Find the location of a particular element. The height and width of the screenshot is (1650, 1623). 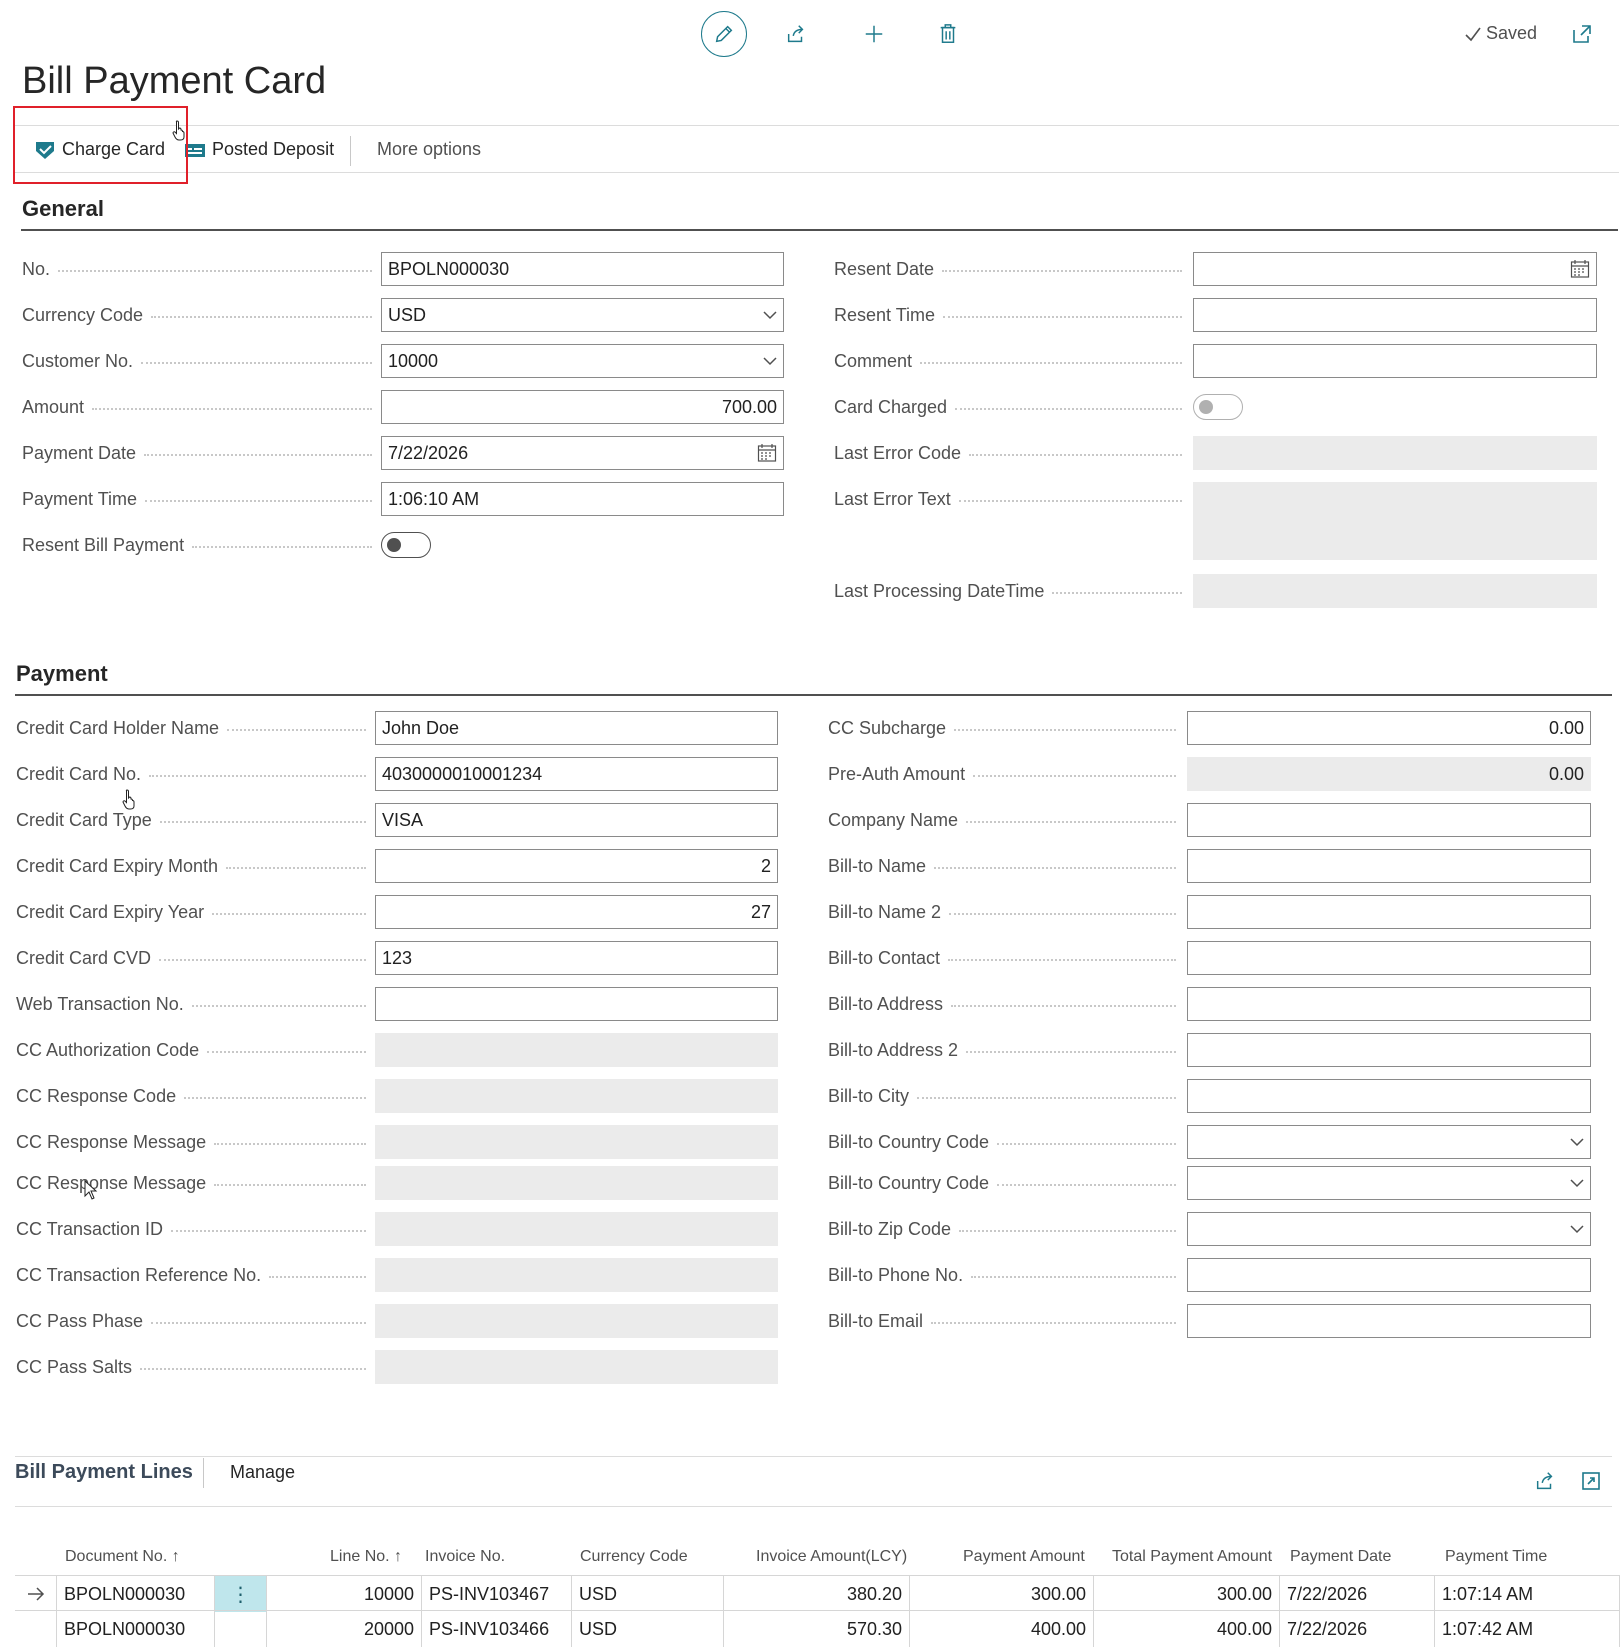

card-charged-toggle is located at coordinates (1218, 407).